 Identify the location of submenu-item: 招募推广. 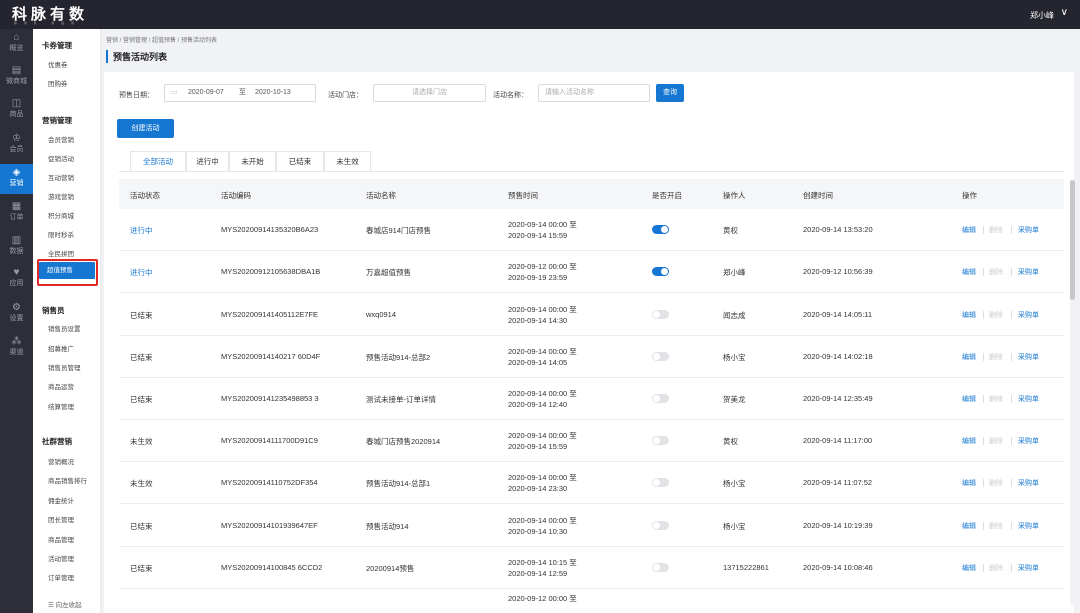
(61, 348).